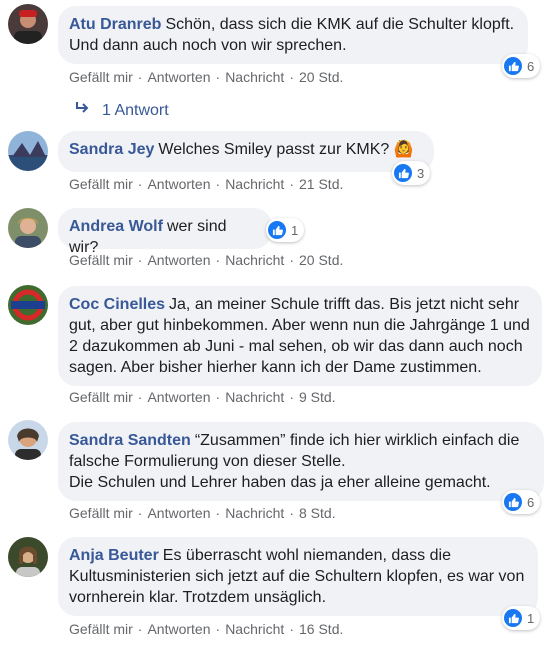 This screenshot has width=560, height=651. Describe the element at coordinates (421, 173) in the screenshot. I see `reaction-number: 3` at that location.